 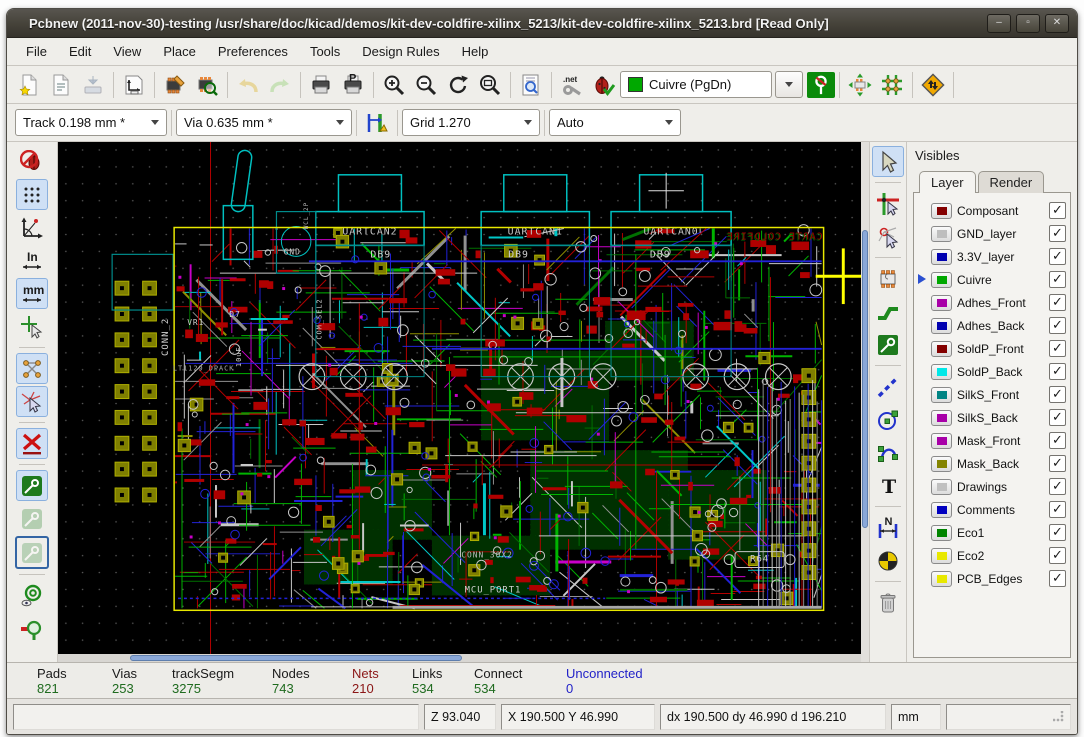 What do you see at coordinates (91, 122) in the screenshot?
I see `track-width-selector: Track 0.198 mm *` at bounding box center [91, 122].